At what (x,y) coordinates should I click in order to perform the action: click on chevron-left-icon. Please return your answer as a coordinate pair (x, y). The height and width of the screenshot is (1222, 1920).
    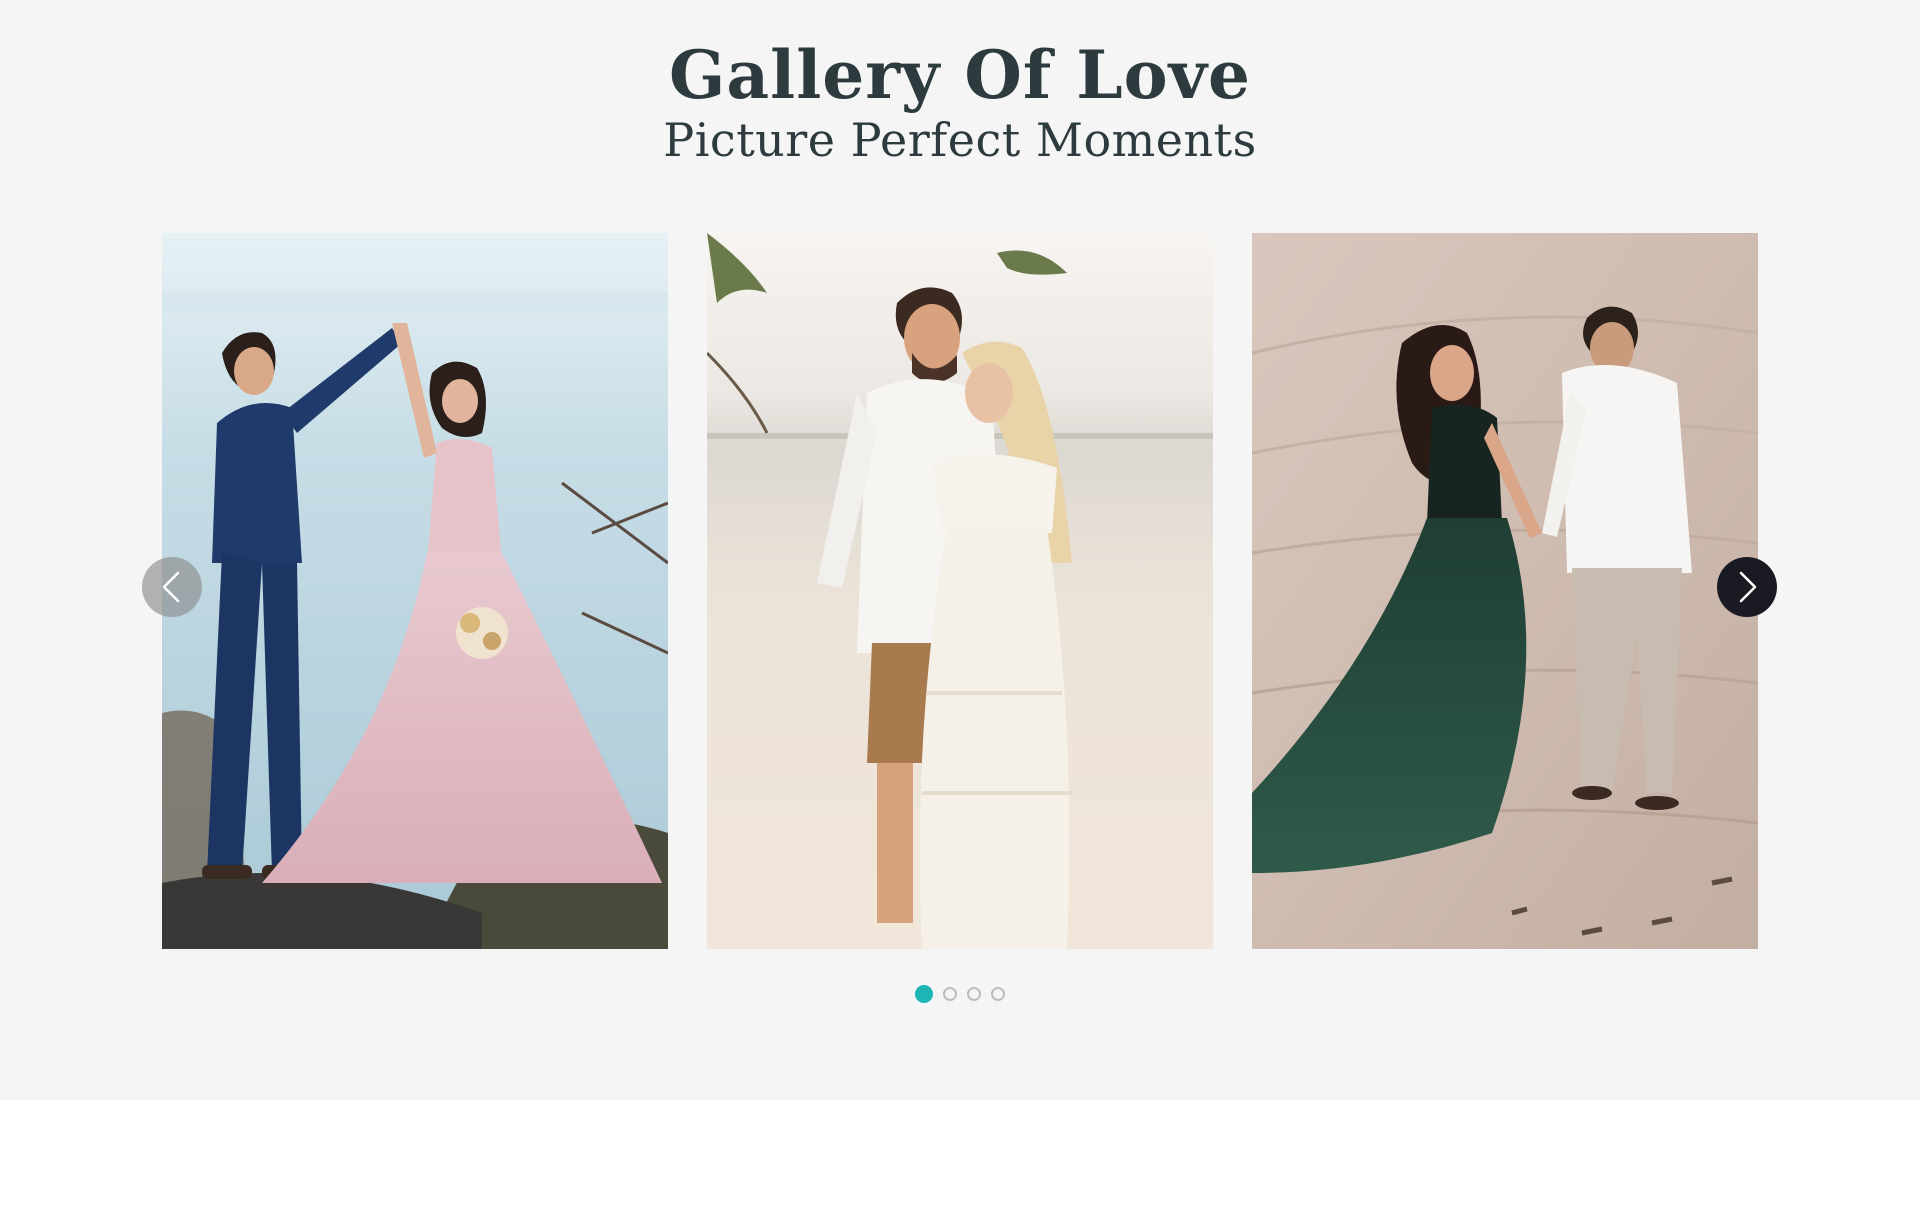
    Looking at the image, I should click on (171, 587).